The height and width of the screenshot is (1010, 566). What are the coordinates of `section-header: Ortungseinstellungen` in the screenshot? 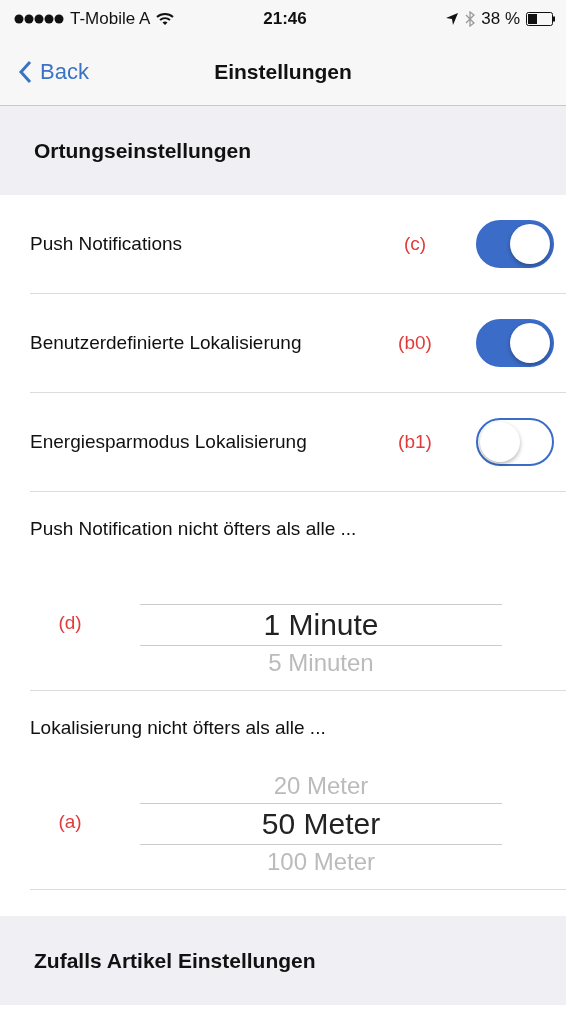 It's located at (142, 150).